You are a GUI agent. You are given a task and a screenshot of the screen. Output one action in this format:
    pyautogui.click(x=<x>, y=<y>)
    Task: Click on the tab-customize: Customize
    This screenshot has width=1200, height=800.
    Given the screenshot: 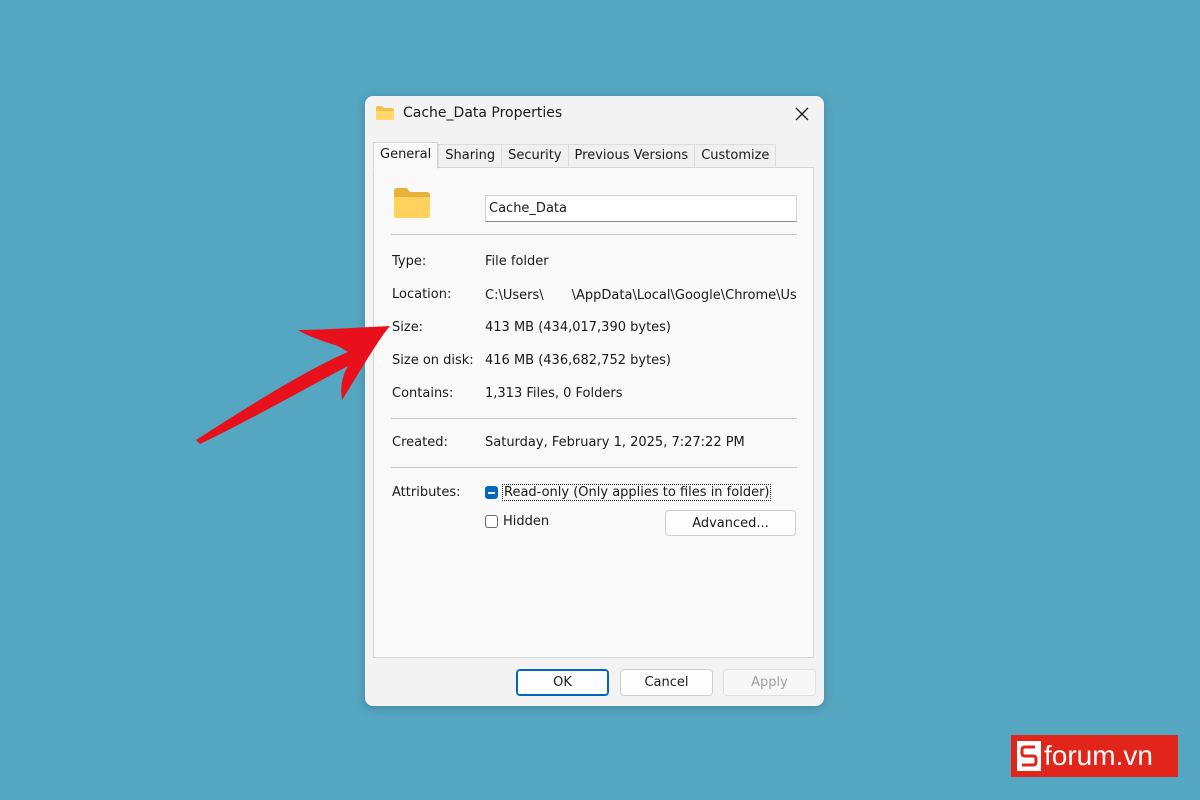 What is the action you would take?
    pyautogui.click(x=736, y=156)
    